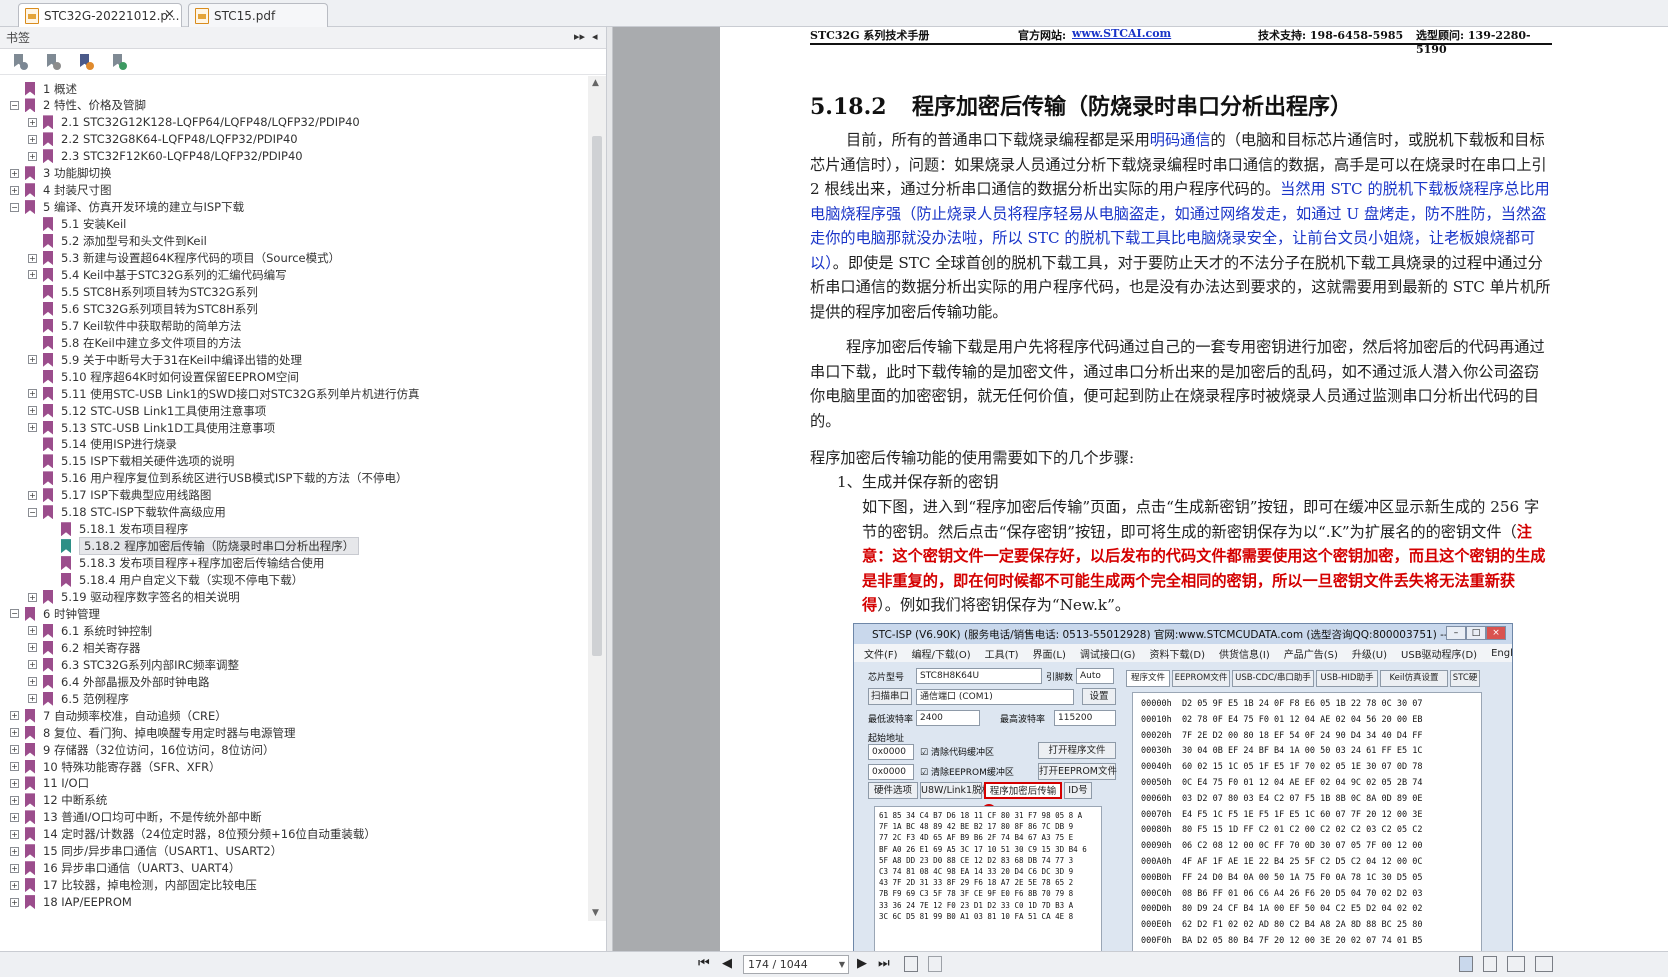 This screenshot has width=1668, height=977. What do you see at coordinates (55, 613) in the screenshot?
I see `bookmark-item: − 6 时钟管理` at bounding box center [55, 613].